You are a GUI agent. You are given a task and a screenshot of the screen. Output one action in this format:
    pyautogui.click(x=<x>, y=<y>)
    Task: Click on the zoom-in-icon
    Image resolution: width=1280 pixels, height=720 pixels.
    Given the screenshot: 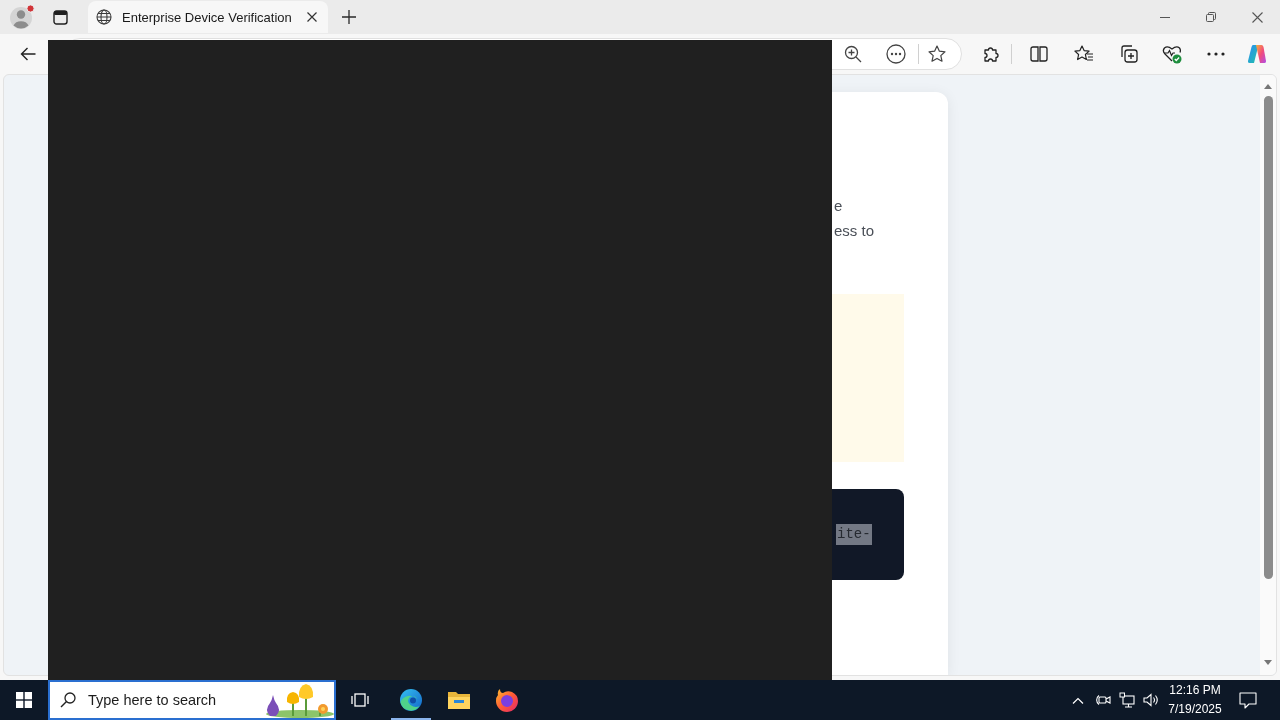 What is the action you would take?
    pyautogui.click(x=853, y=54)
    